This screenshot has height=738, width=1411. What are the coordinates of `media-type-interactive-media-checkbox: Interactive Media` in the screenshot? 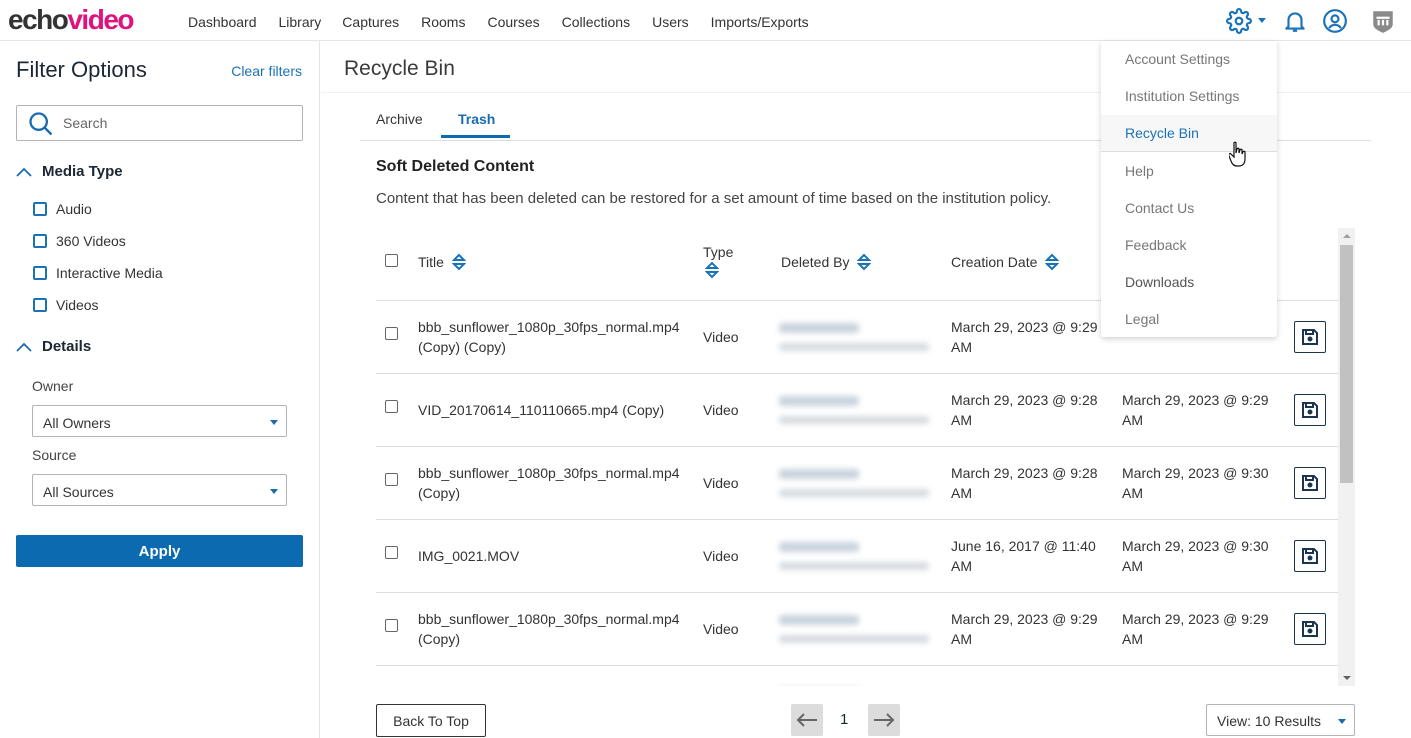 It's located at (98, 273).